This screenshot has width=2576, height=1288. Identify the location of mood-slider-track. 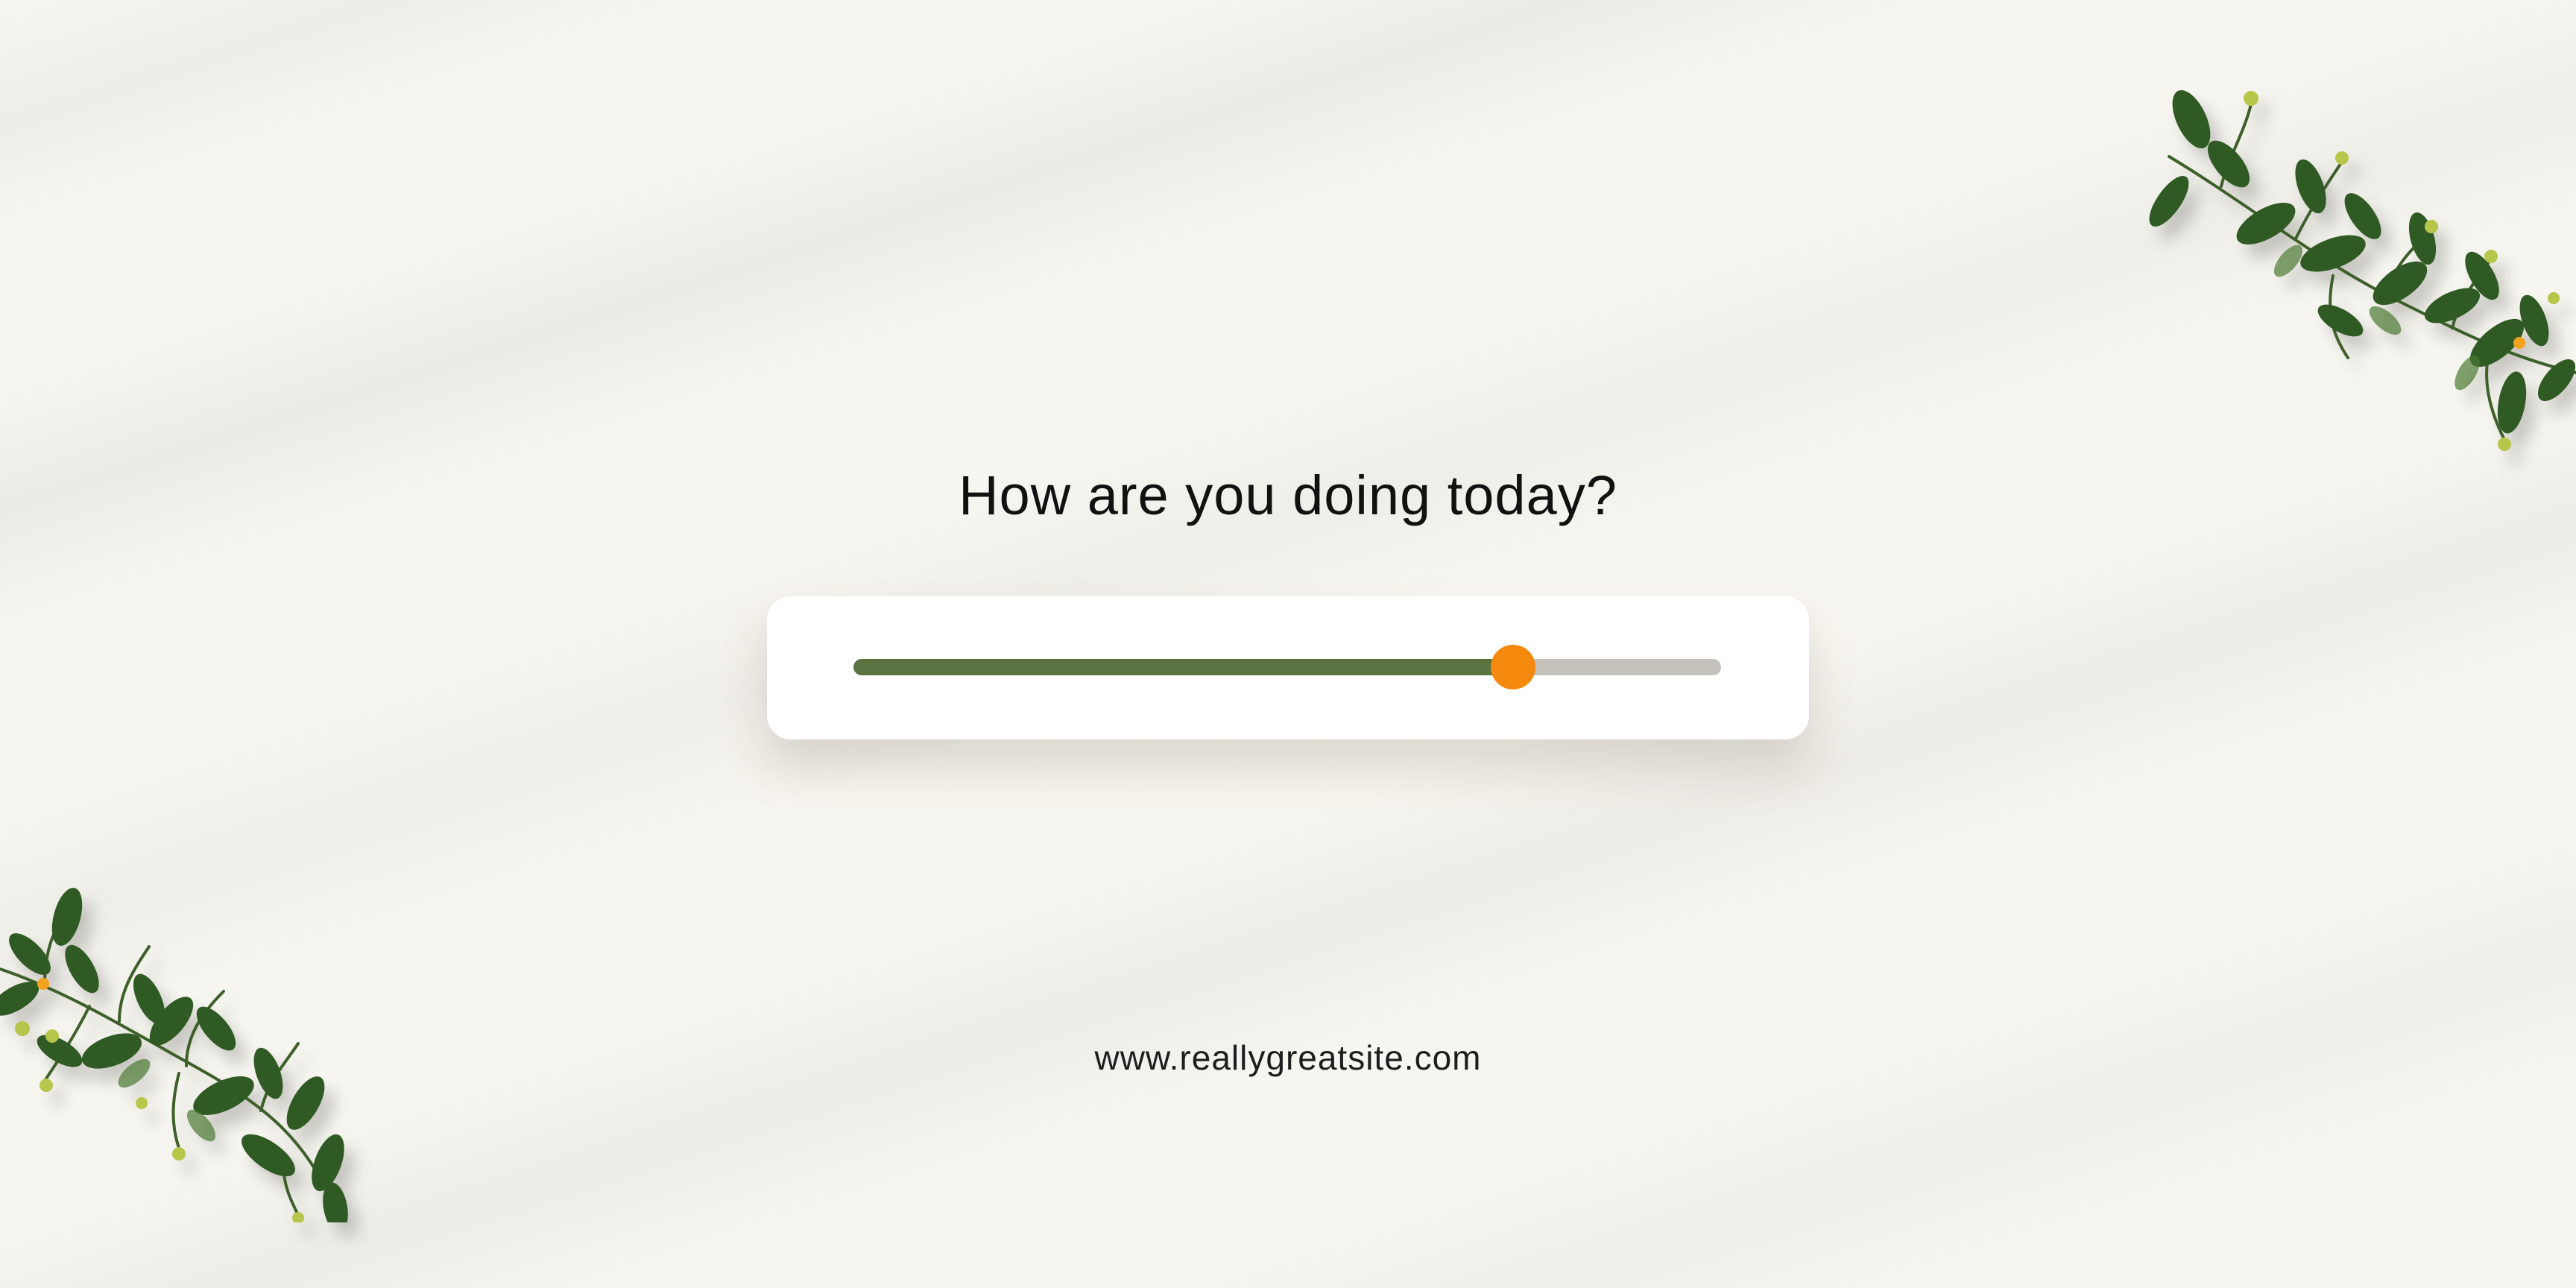
(1287, 667).